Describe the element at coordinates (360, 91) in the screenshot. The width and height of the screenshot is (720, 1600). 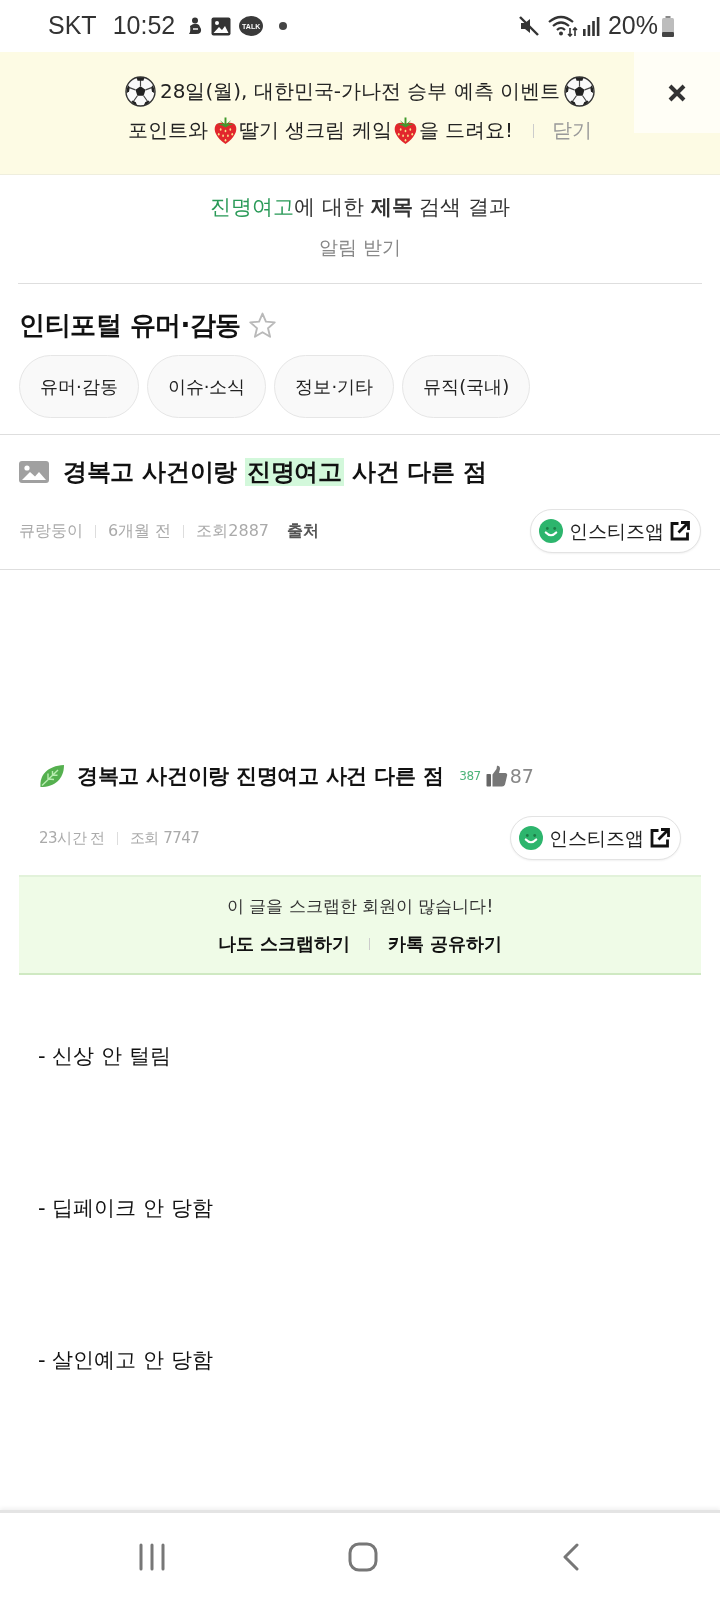
I see `banner-text: 28일(월), 대한민국-가나전 승부 예측 이벤트` at that location.